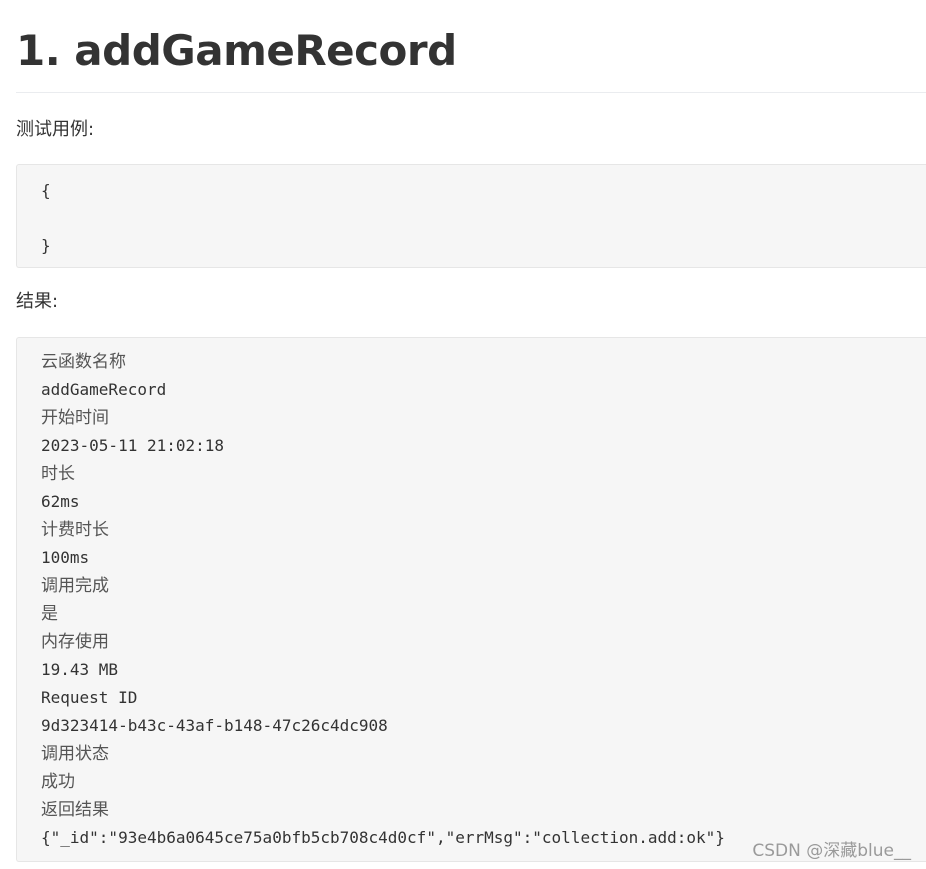  I want to click on result-label: 结果:, so click(37, 301).